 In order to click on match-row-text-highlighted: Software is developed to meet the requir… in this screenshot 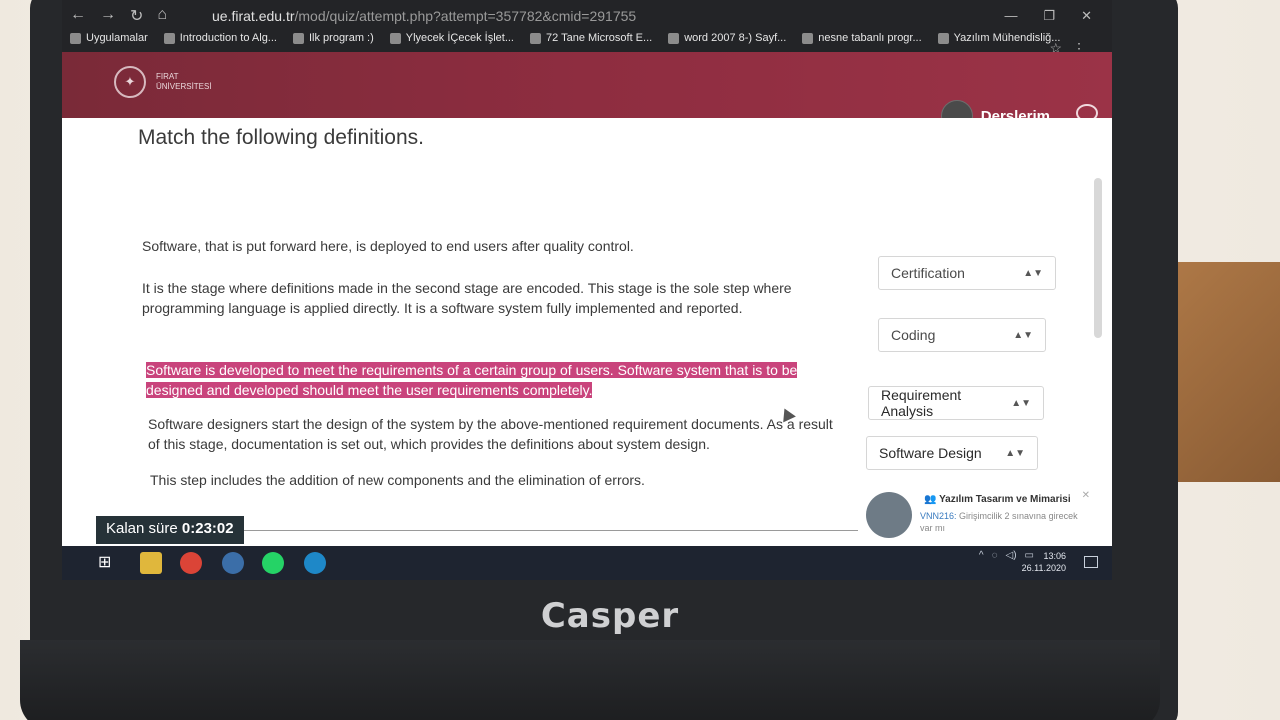, I will do `click(472, 380)`.